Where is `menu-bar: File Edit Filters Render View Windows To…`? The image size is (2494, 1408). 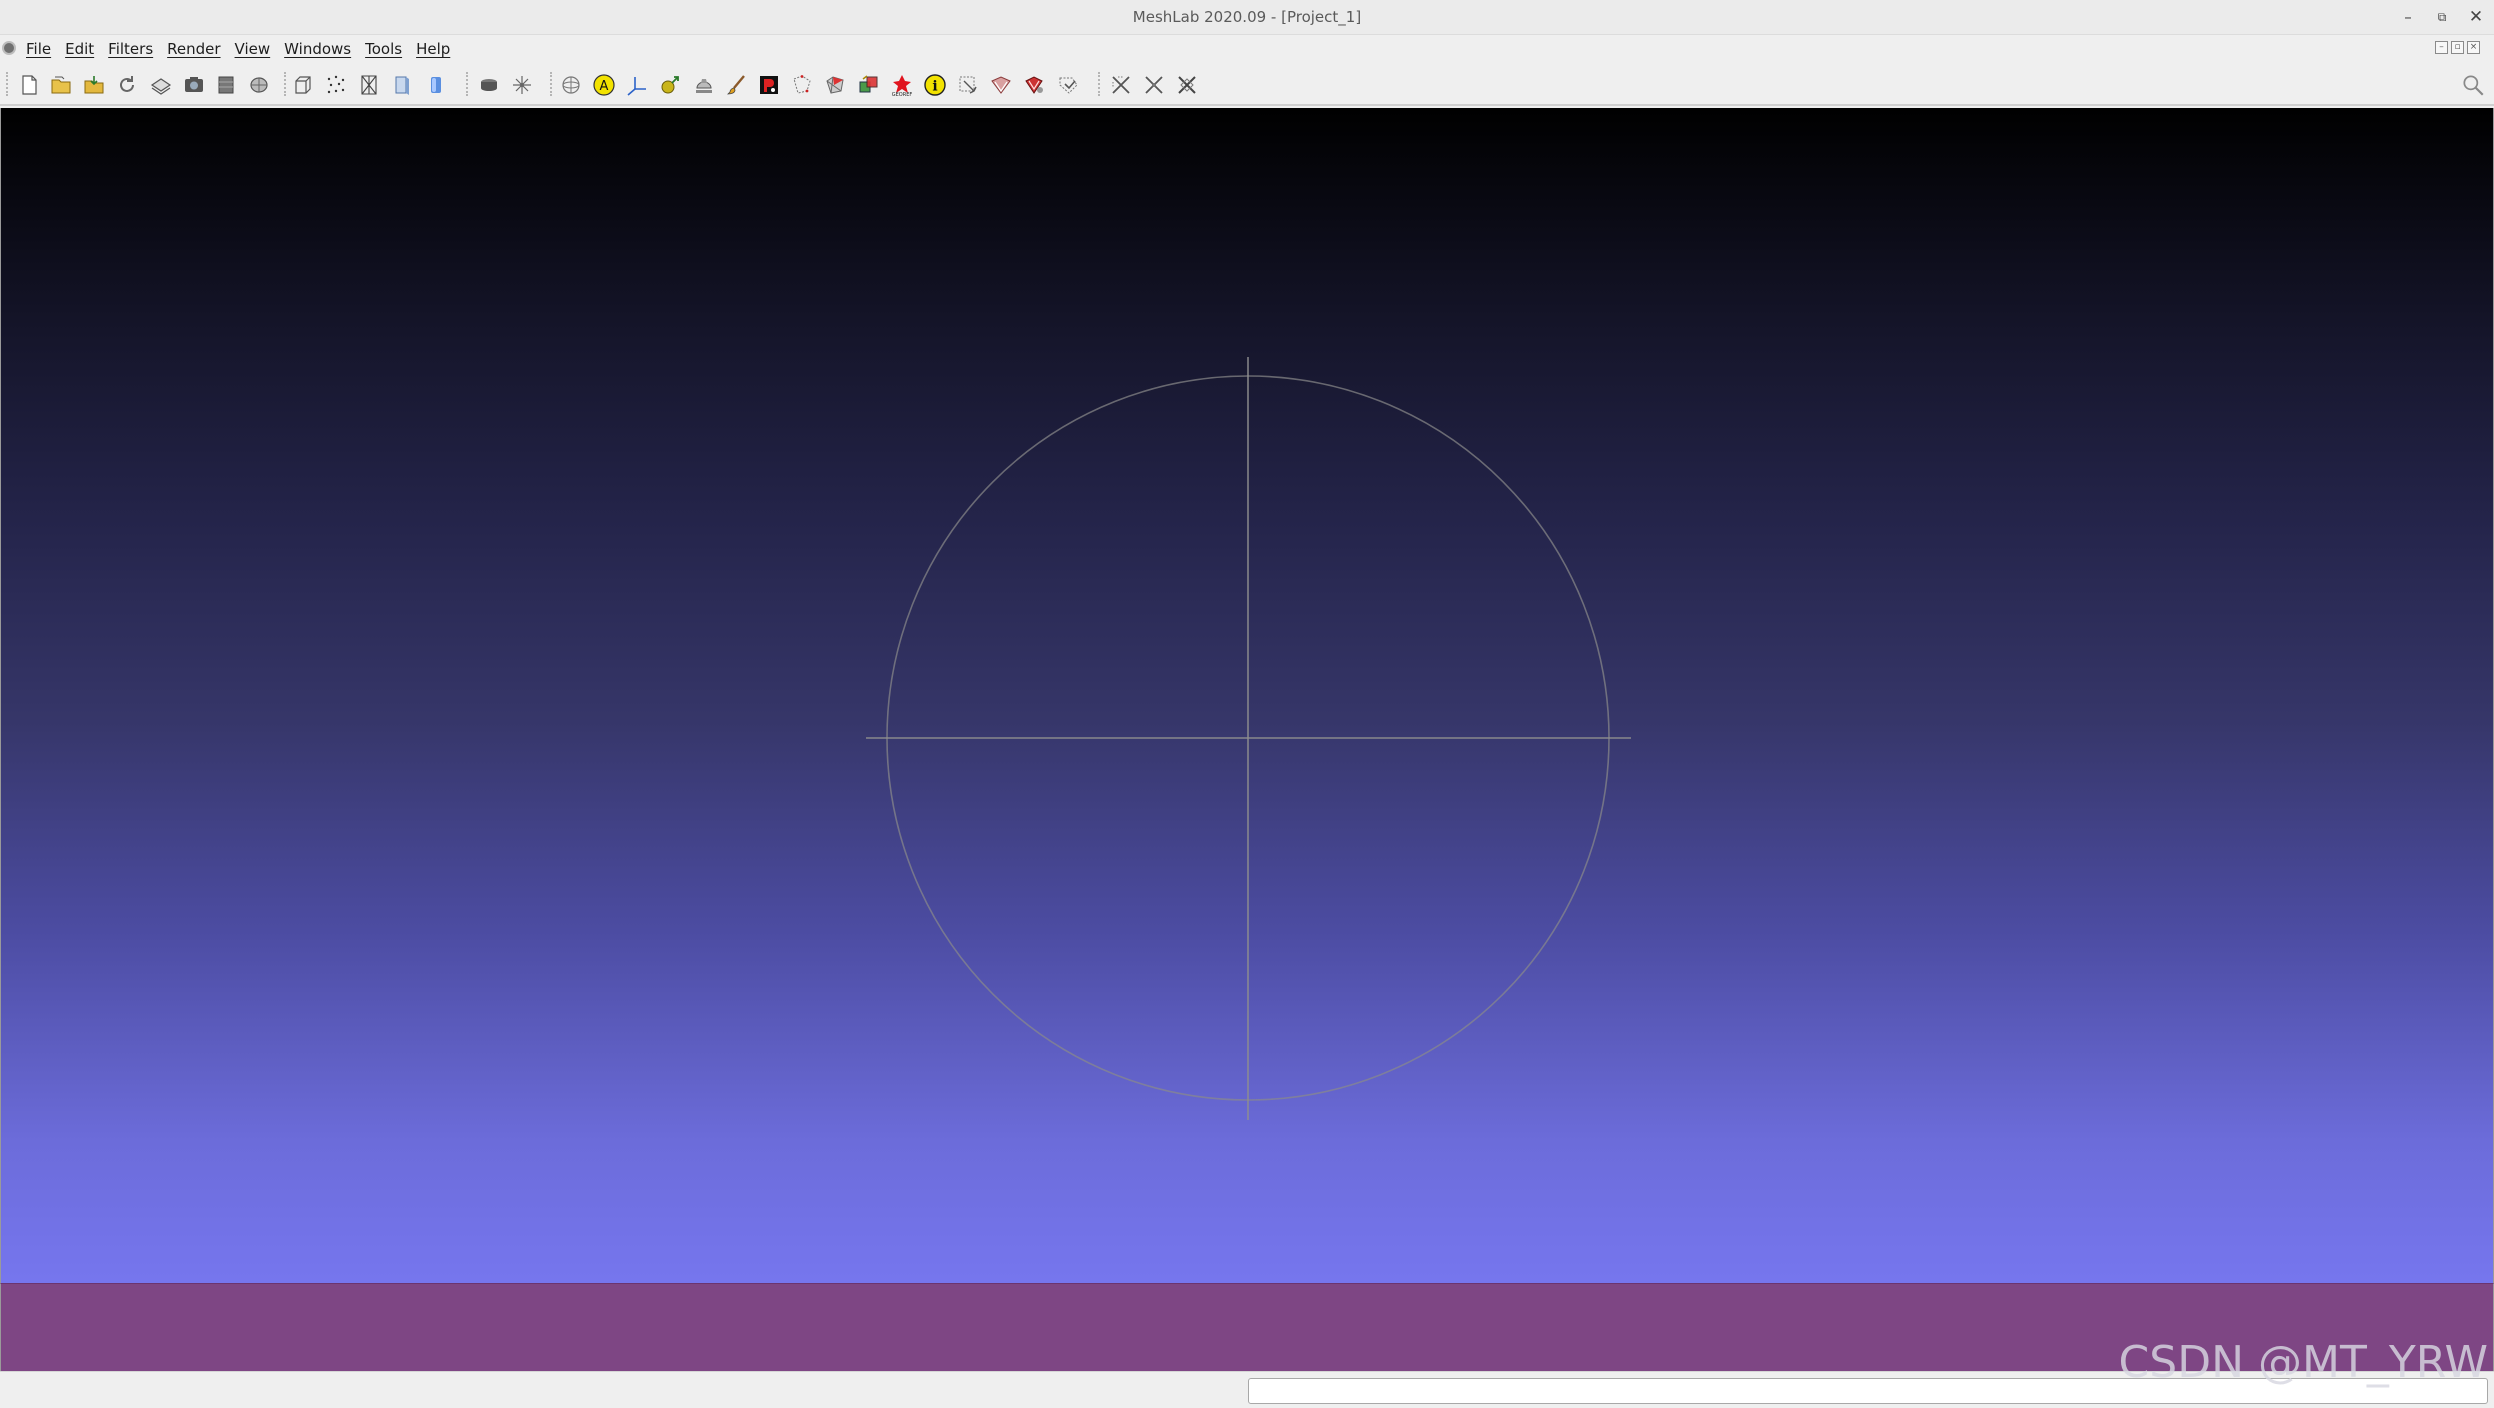 menu-bar: File Edit Filters Render View Windows To… is located at coordinates (1247, 49).